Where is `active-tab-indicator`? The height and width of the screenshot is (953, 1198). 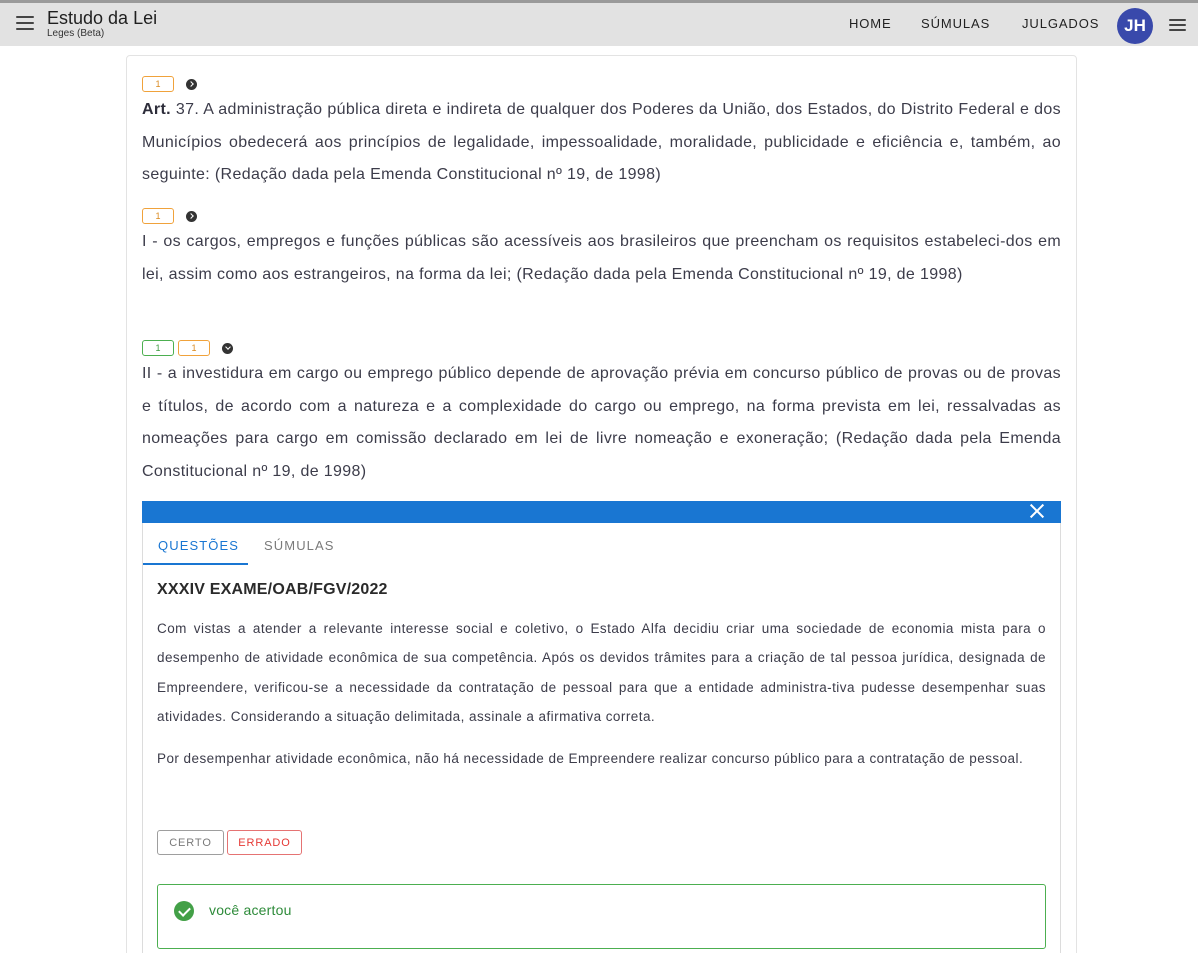 active-tab-indicator is located at coordinates (195, 564).